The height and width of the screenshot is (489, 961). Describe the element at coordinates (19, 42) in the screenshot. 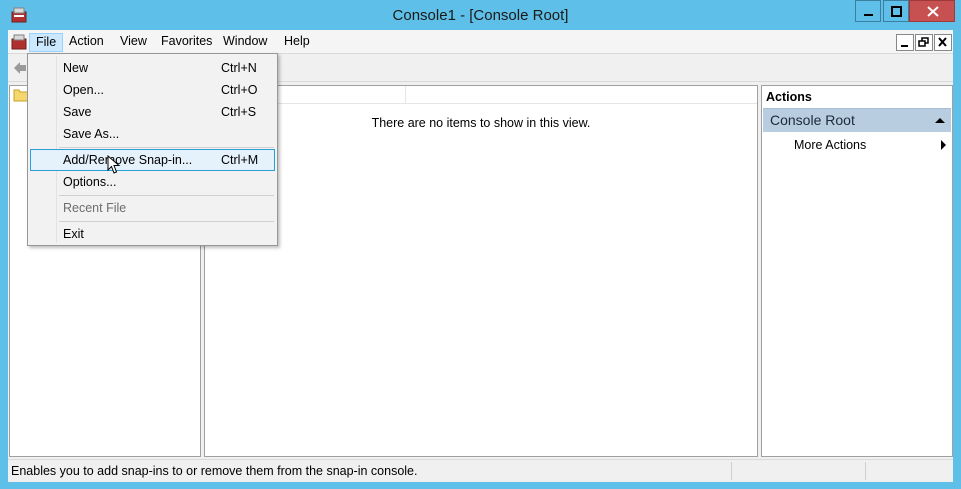

I see `console-system-menu-icon` at that location.